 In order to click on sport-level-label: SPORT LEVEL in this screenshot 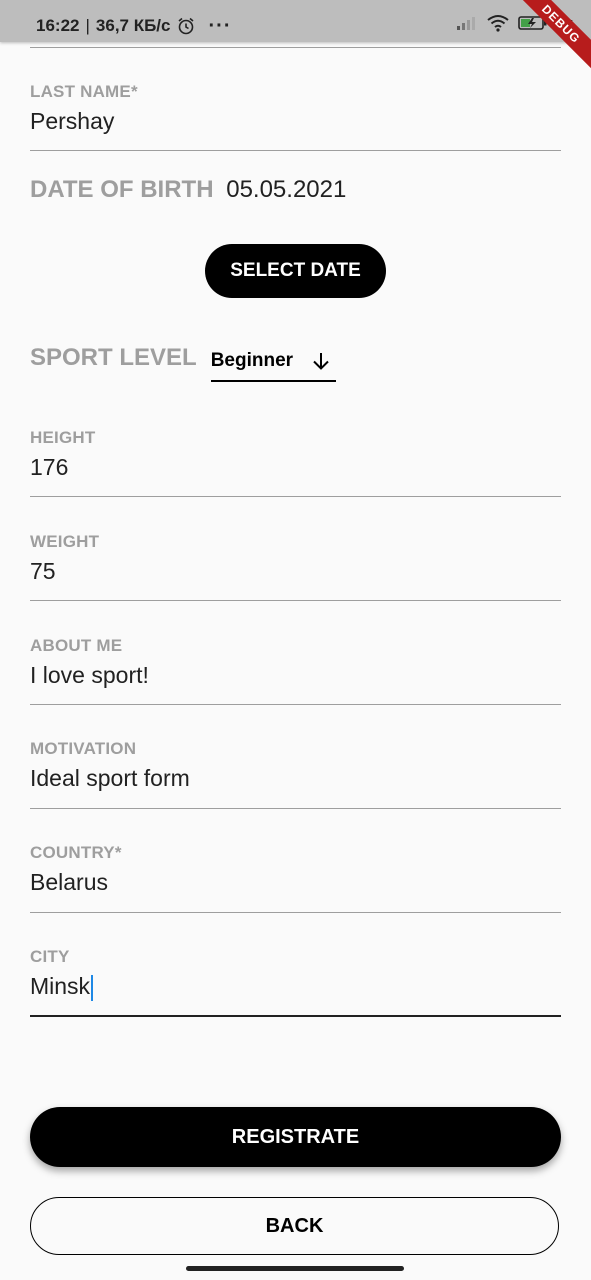, I will do `click(113, 357)`.